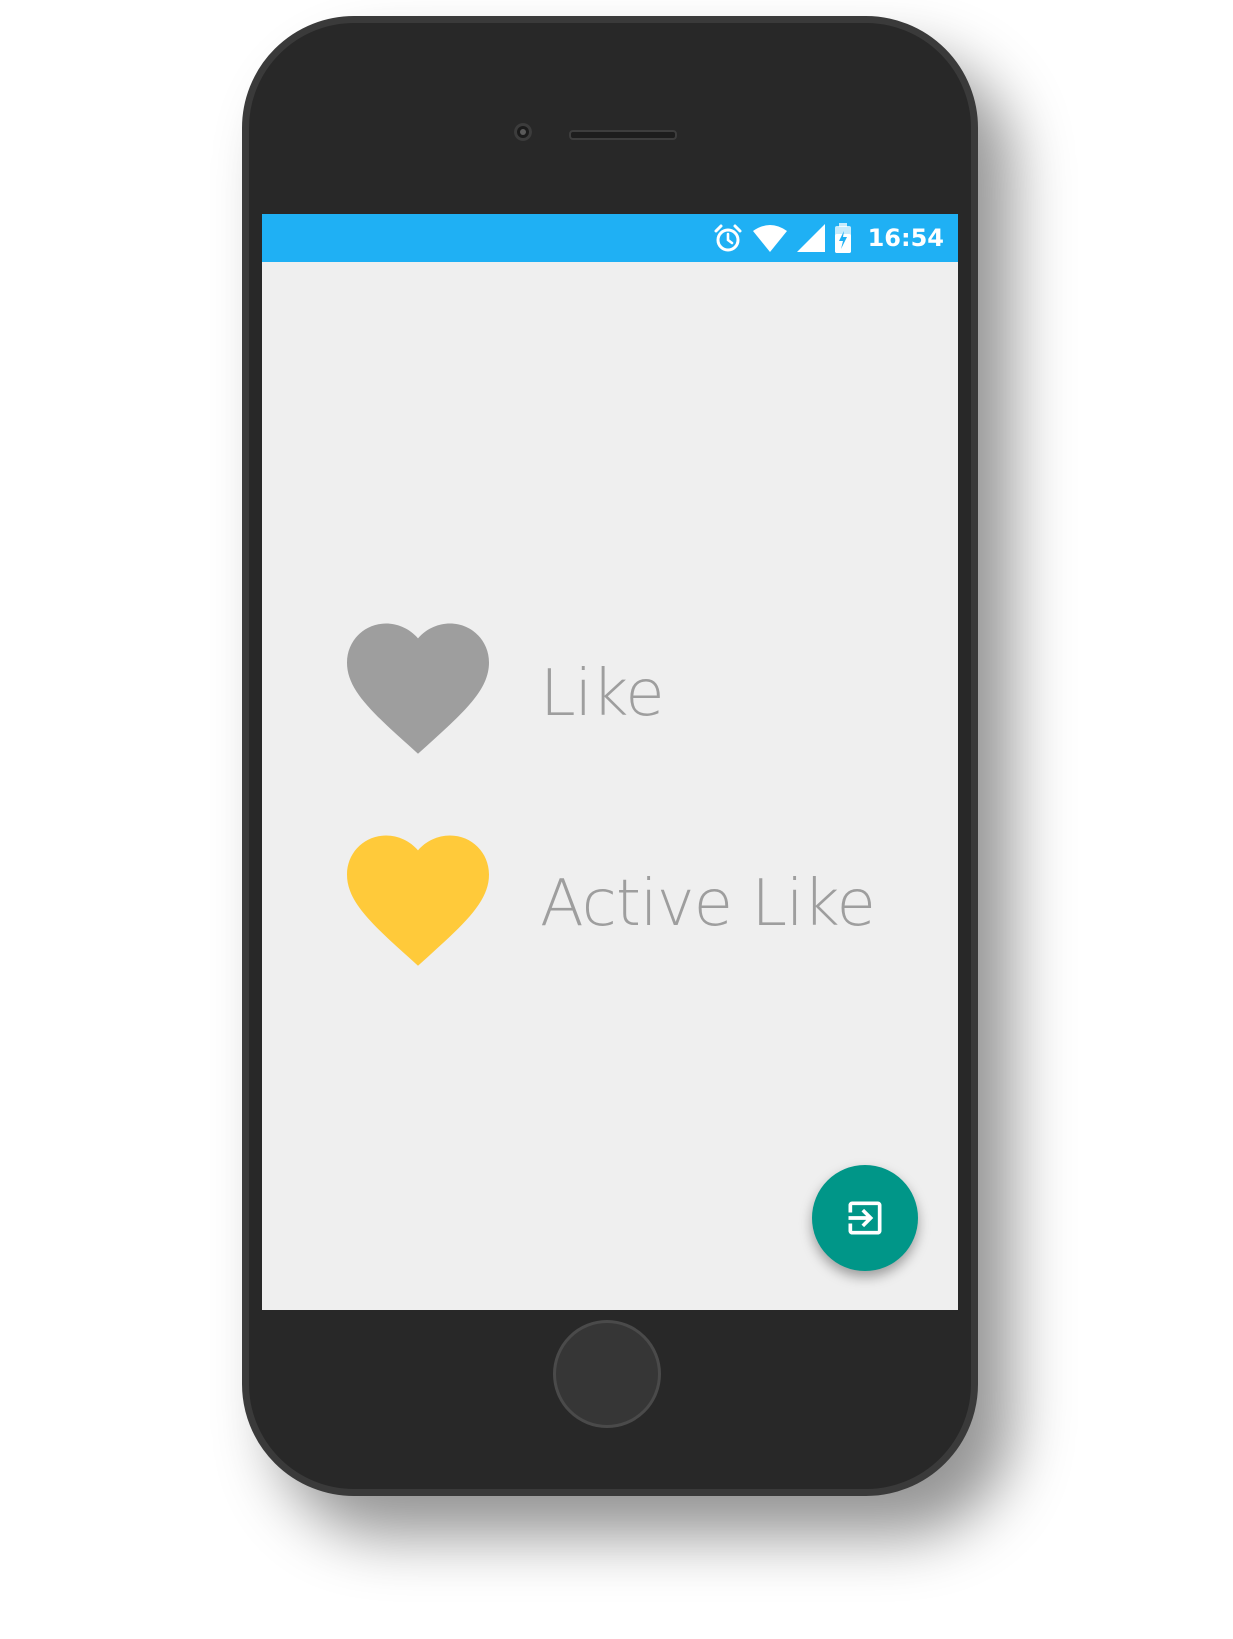  Describe the element at coordinates (523, 132) in the screenshot. I see `front-camera` at that location.